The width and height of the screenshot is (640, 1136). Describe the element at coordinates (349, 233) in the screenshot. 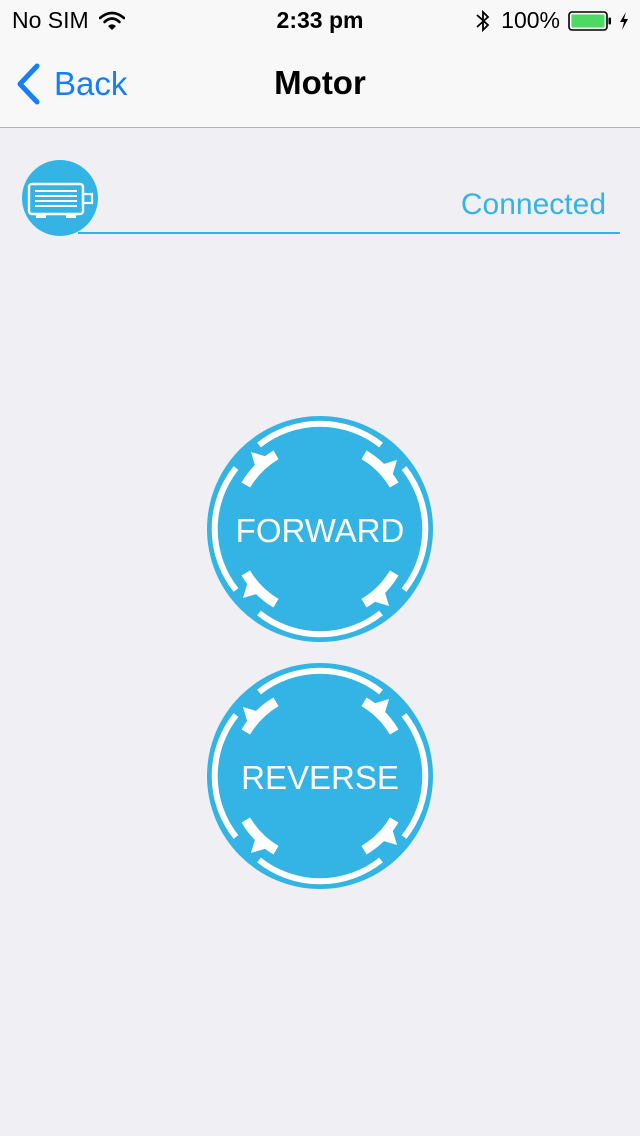

I see `divider` at that location.